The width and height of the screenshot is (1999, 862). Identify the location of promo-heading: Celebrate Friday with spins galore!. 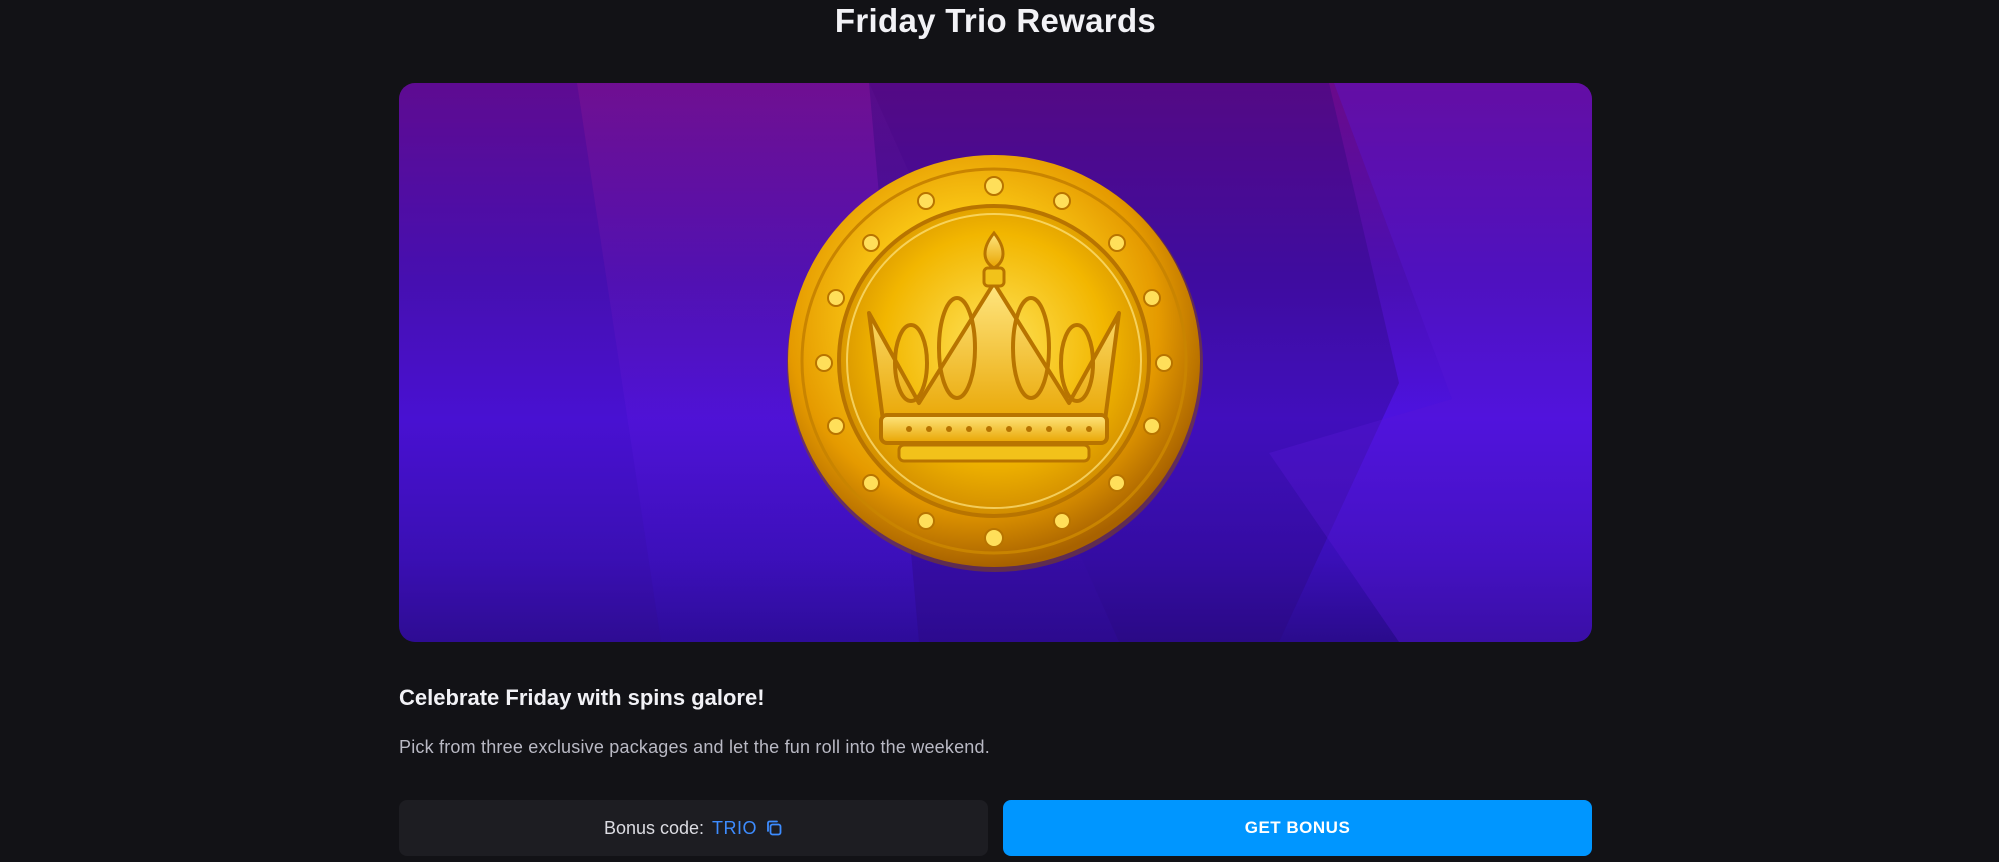
(582, 697).